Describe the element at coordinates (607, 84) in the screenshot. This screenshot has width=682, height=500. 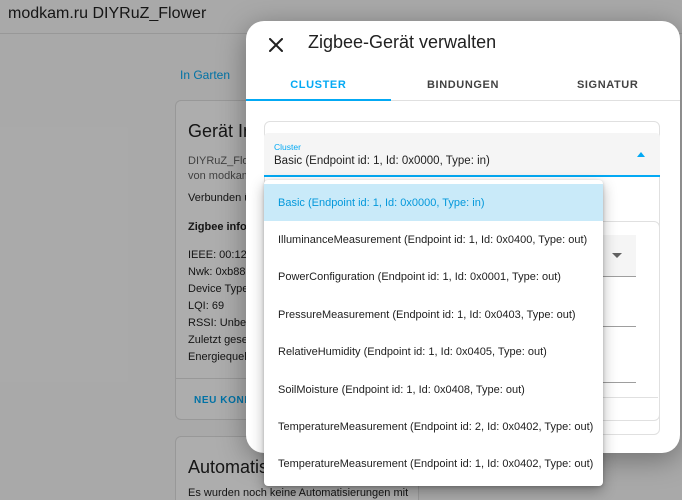
I see `tab-signature: SIGNATUR` at that location.